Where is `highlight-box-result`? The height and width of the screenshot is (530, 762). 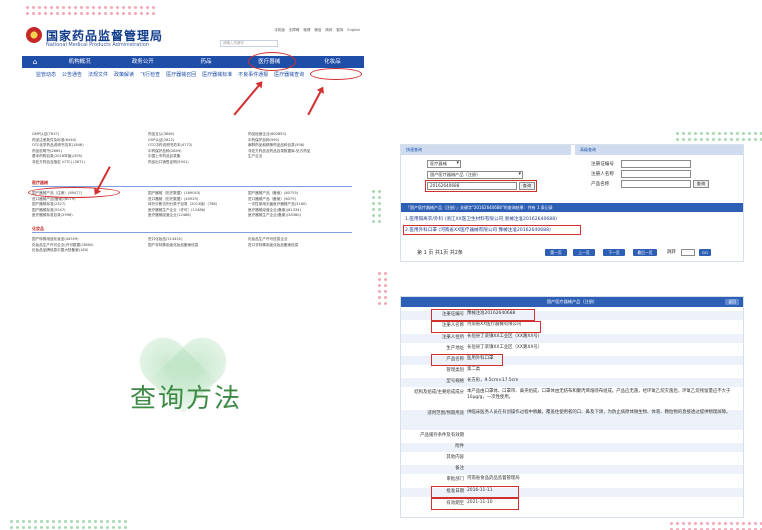 highlight-box-result is located at coordinates (492, 230).